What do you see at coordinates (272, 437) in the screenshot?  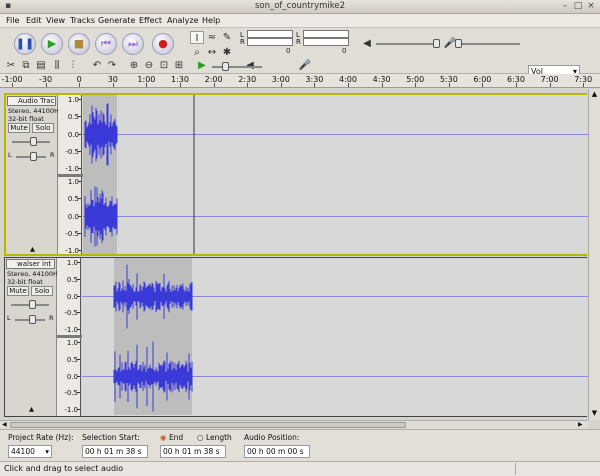 I see `audio-position-label: Audio Position:` at bounding box center [272, 437].